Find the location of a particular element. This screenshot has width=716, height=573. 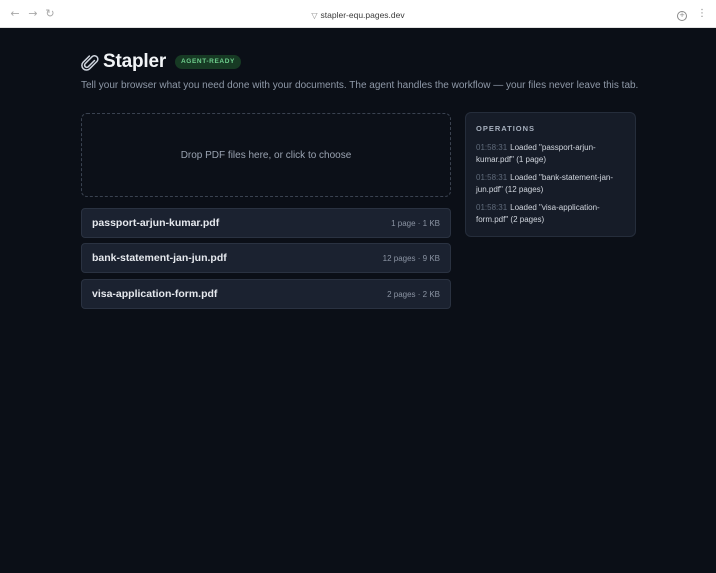

browser-toolbar: ← → ↻ ▽ stapler-equ.pages.dev + ⋮ is located at coordinates (358, 14).